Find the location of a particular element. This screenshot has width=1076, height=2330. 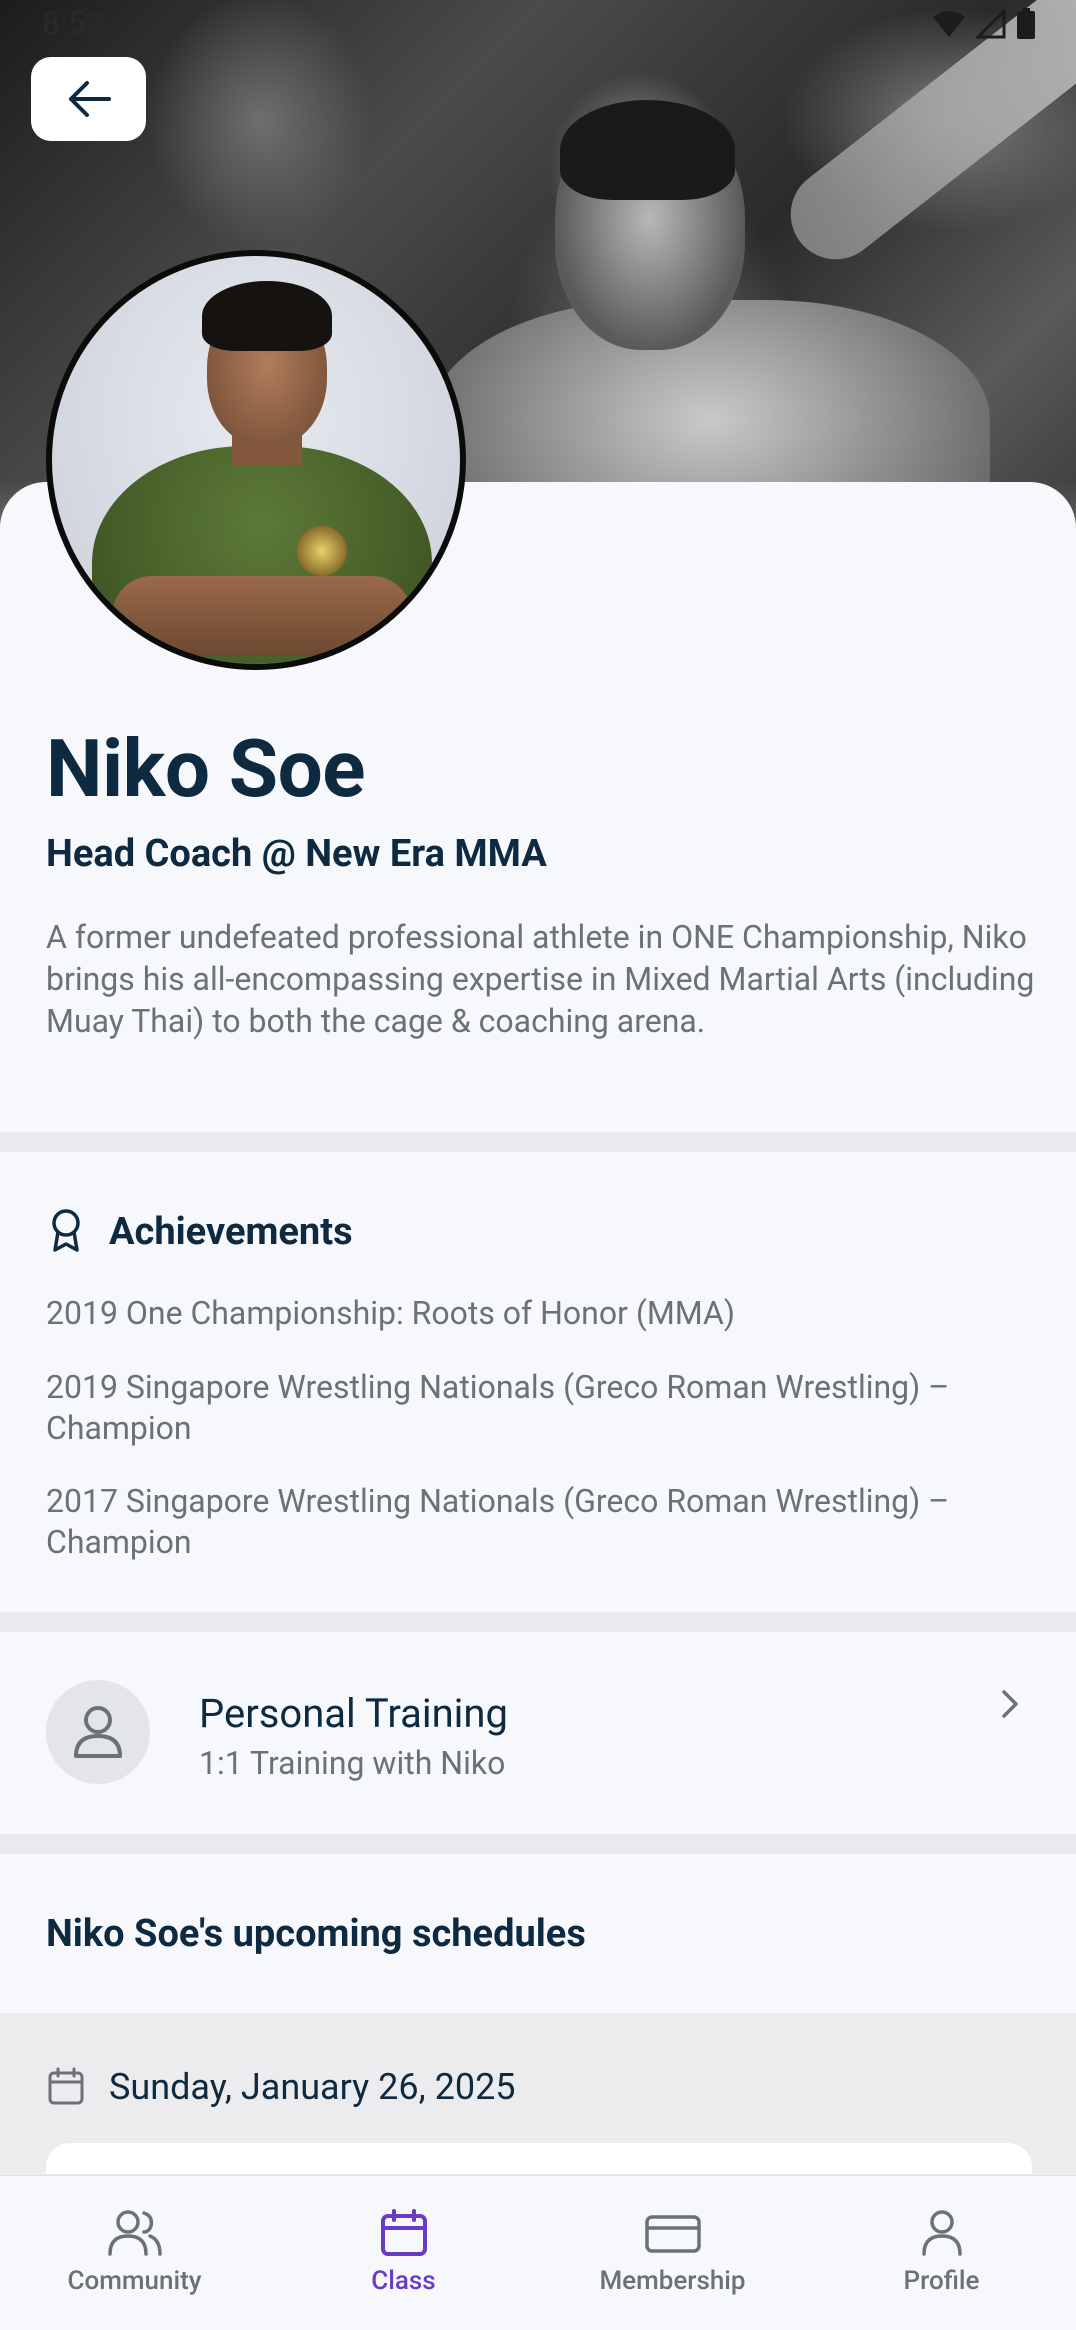

card-icon is located at coordinates (672, 2234).